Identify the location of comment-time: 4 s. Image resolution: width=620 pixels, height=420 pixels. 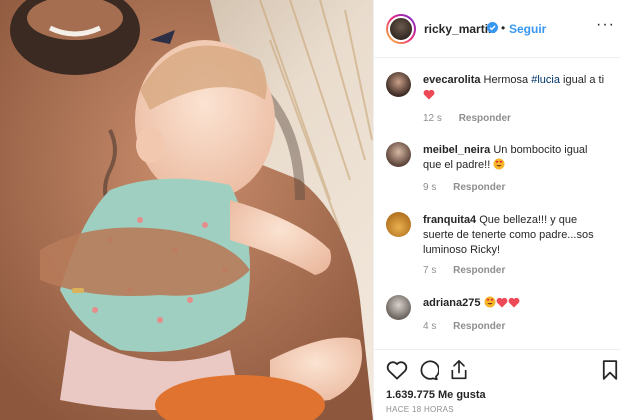
(430, 326).